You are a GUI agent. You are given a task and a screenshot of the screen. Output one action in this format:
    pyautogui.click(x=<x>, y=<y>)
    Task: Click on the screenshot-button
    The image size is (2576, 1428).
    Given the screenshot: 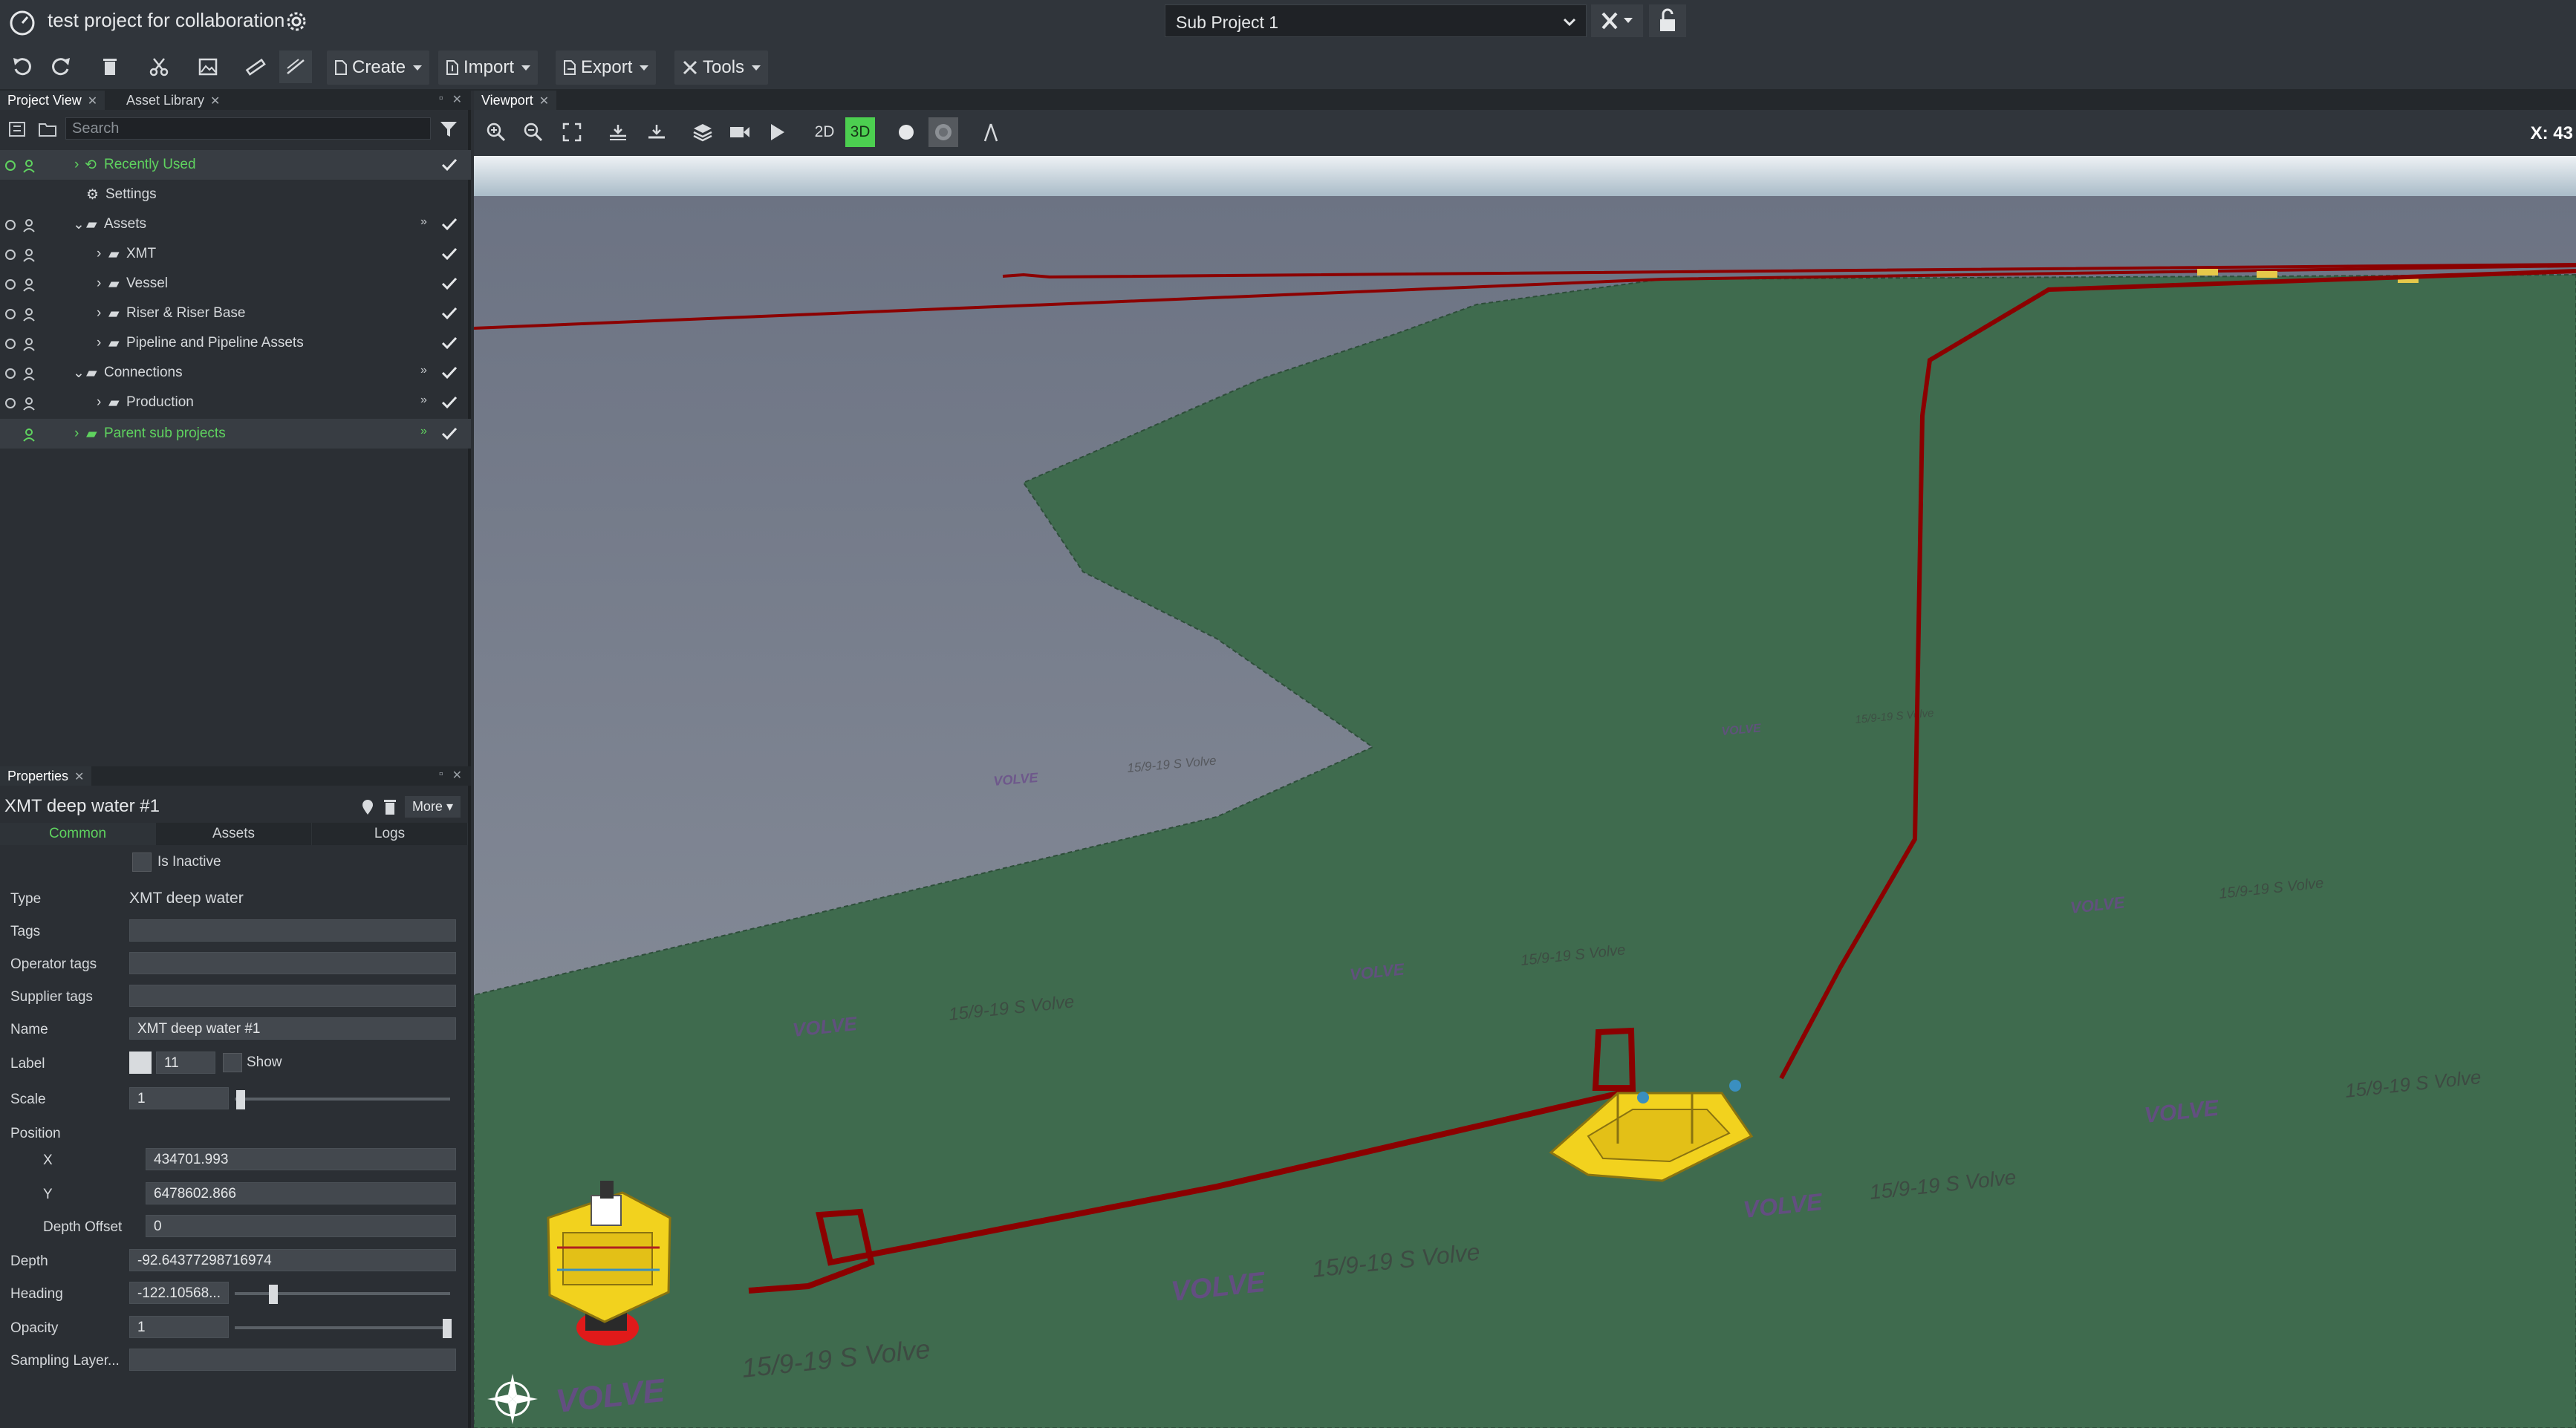 What is the action you would take?
    pyautogui.click(x=208, y=67)
    